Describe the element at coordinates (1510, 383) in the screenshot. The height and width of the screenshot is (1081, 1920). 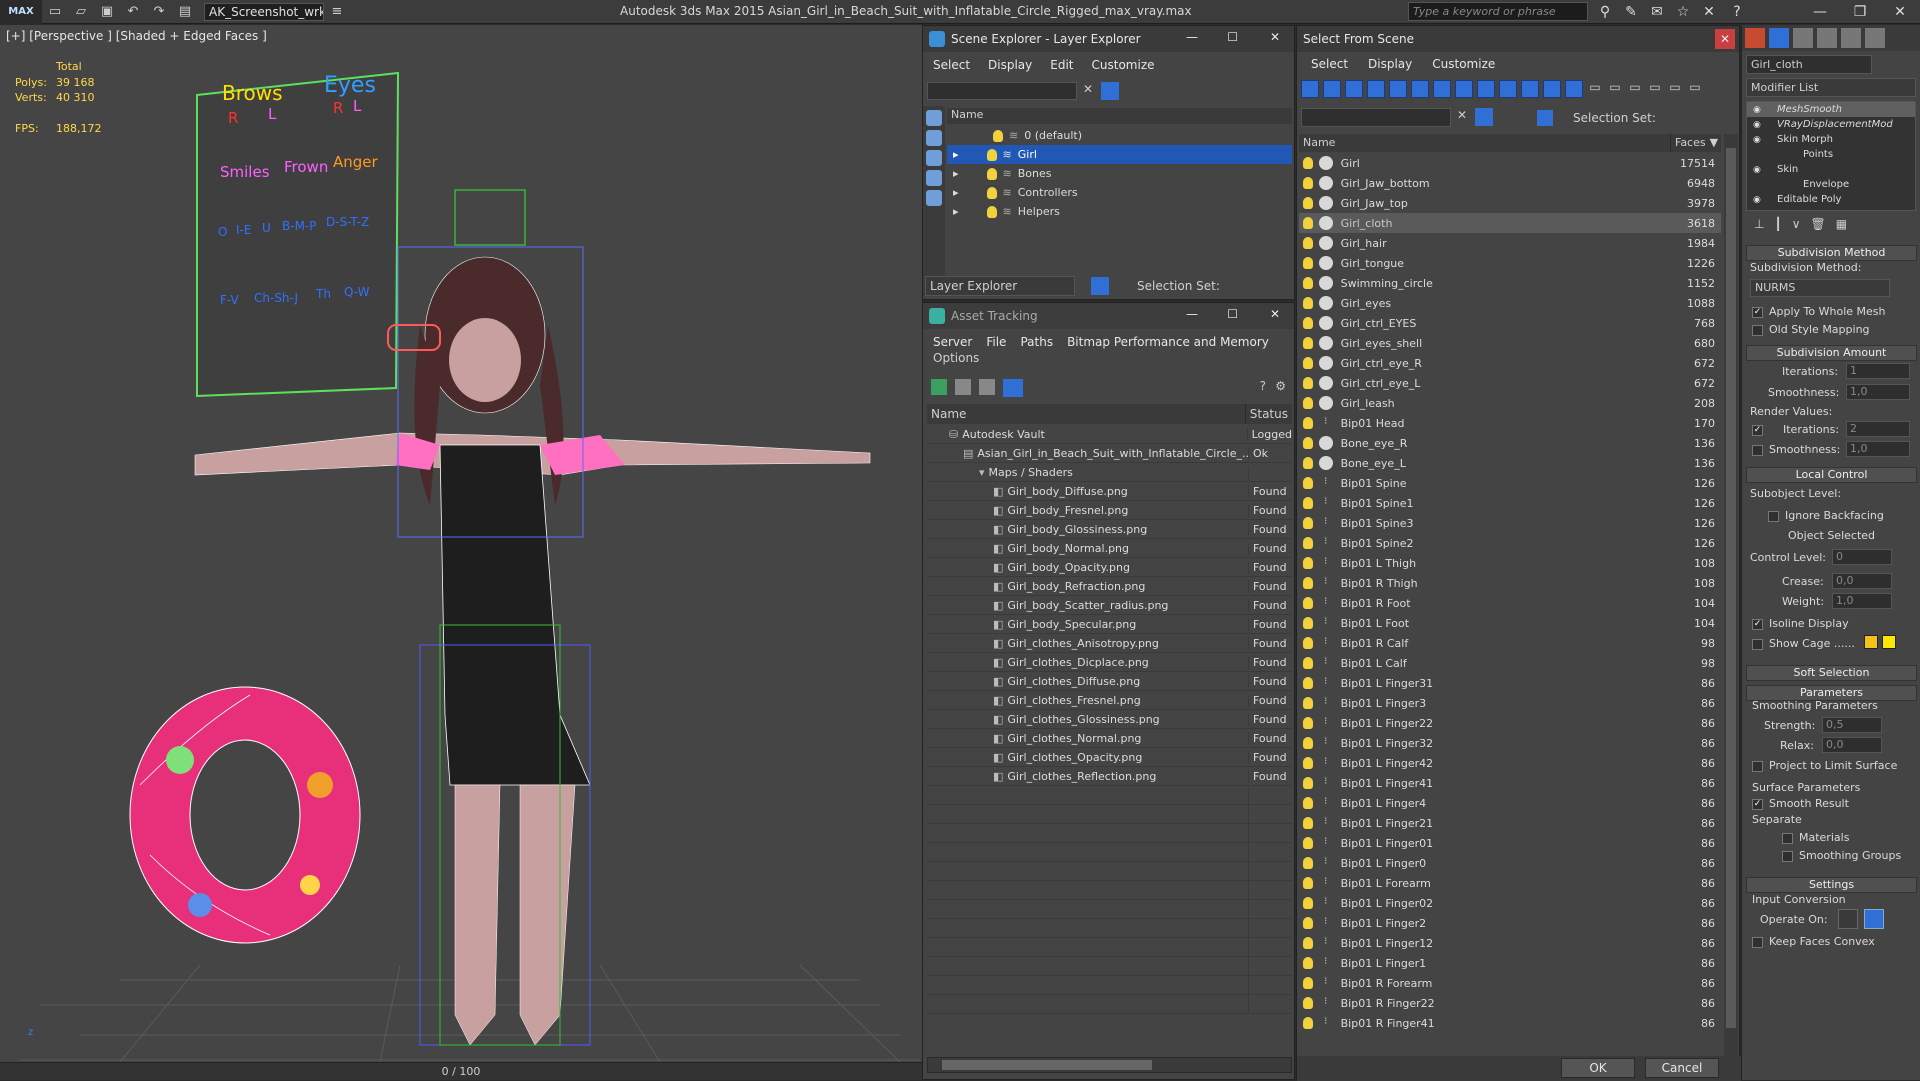
I see `scene-object-row: Girl_ctrl_eye_L 672` at that location.